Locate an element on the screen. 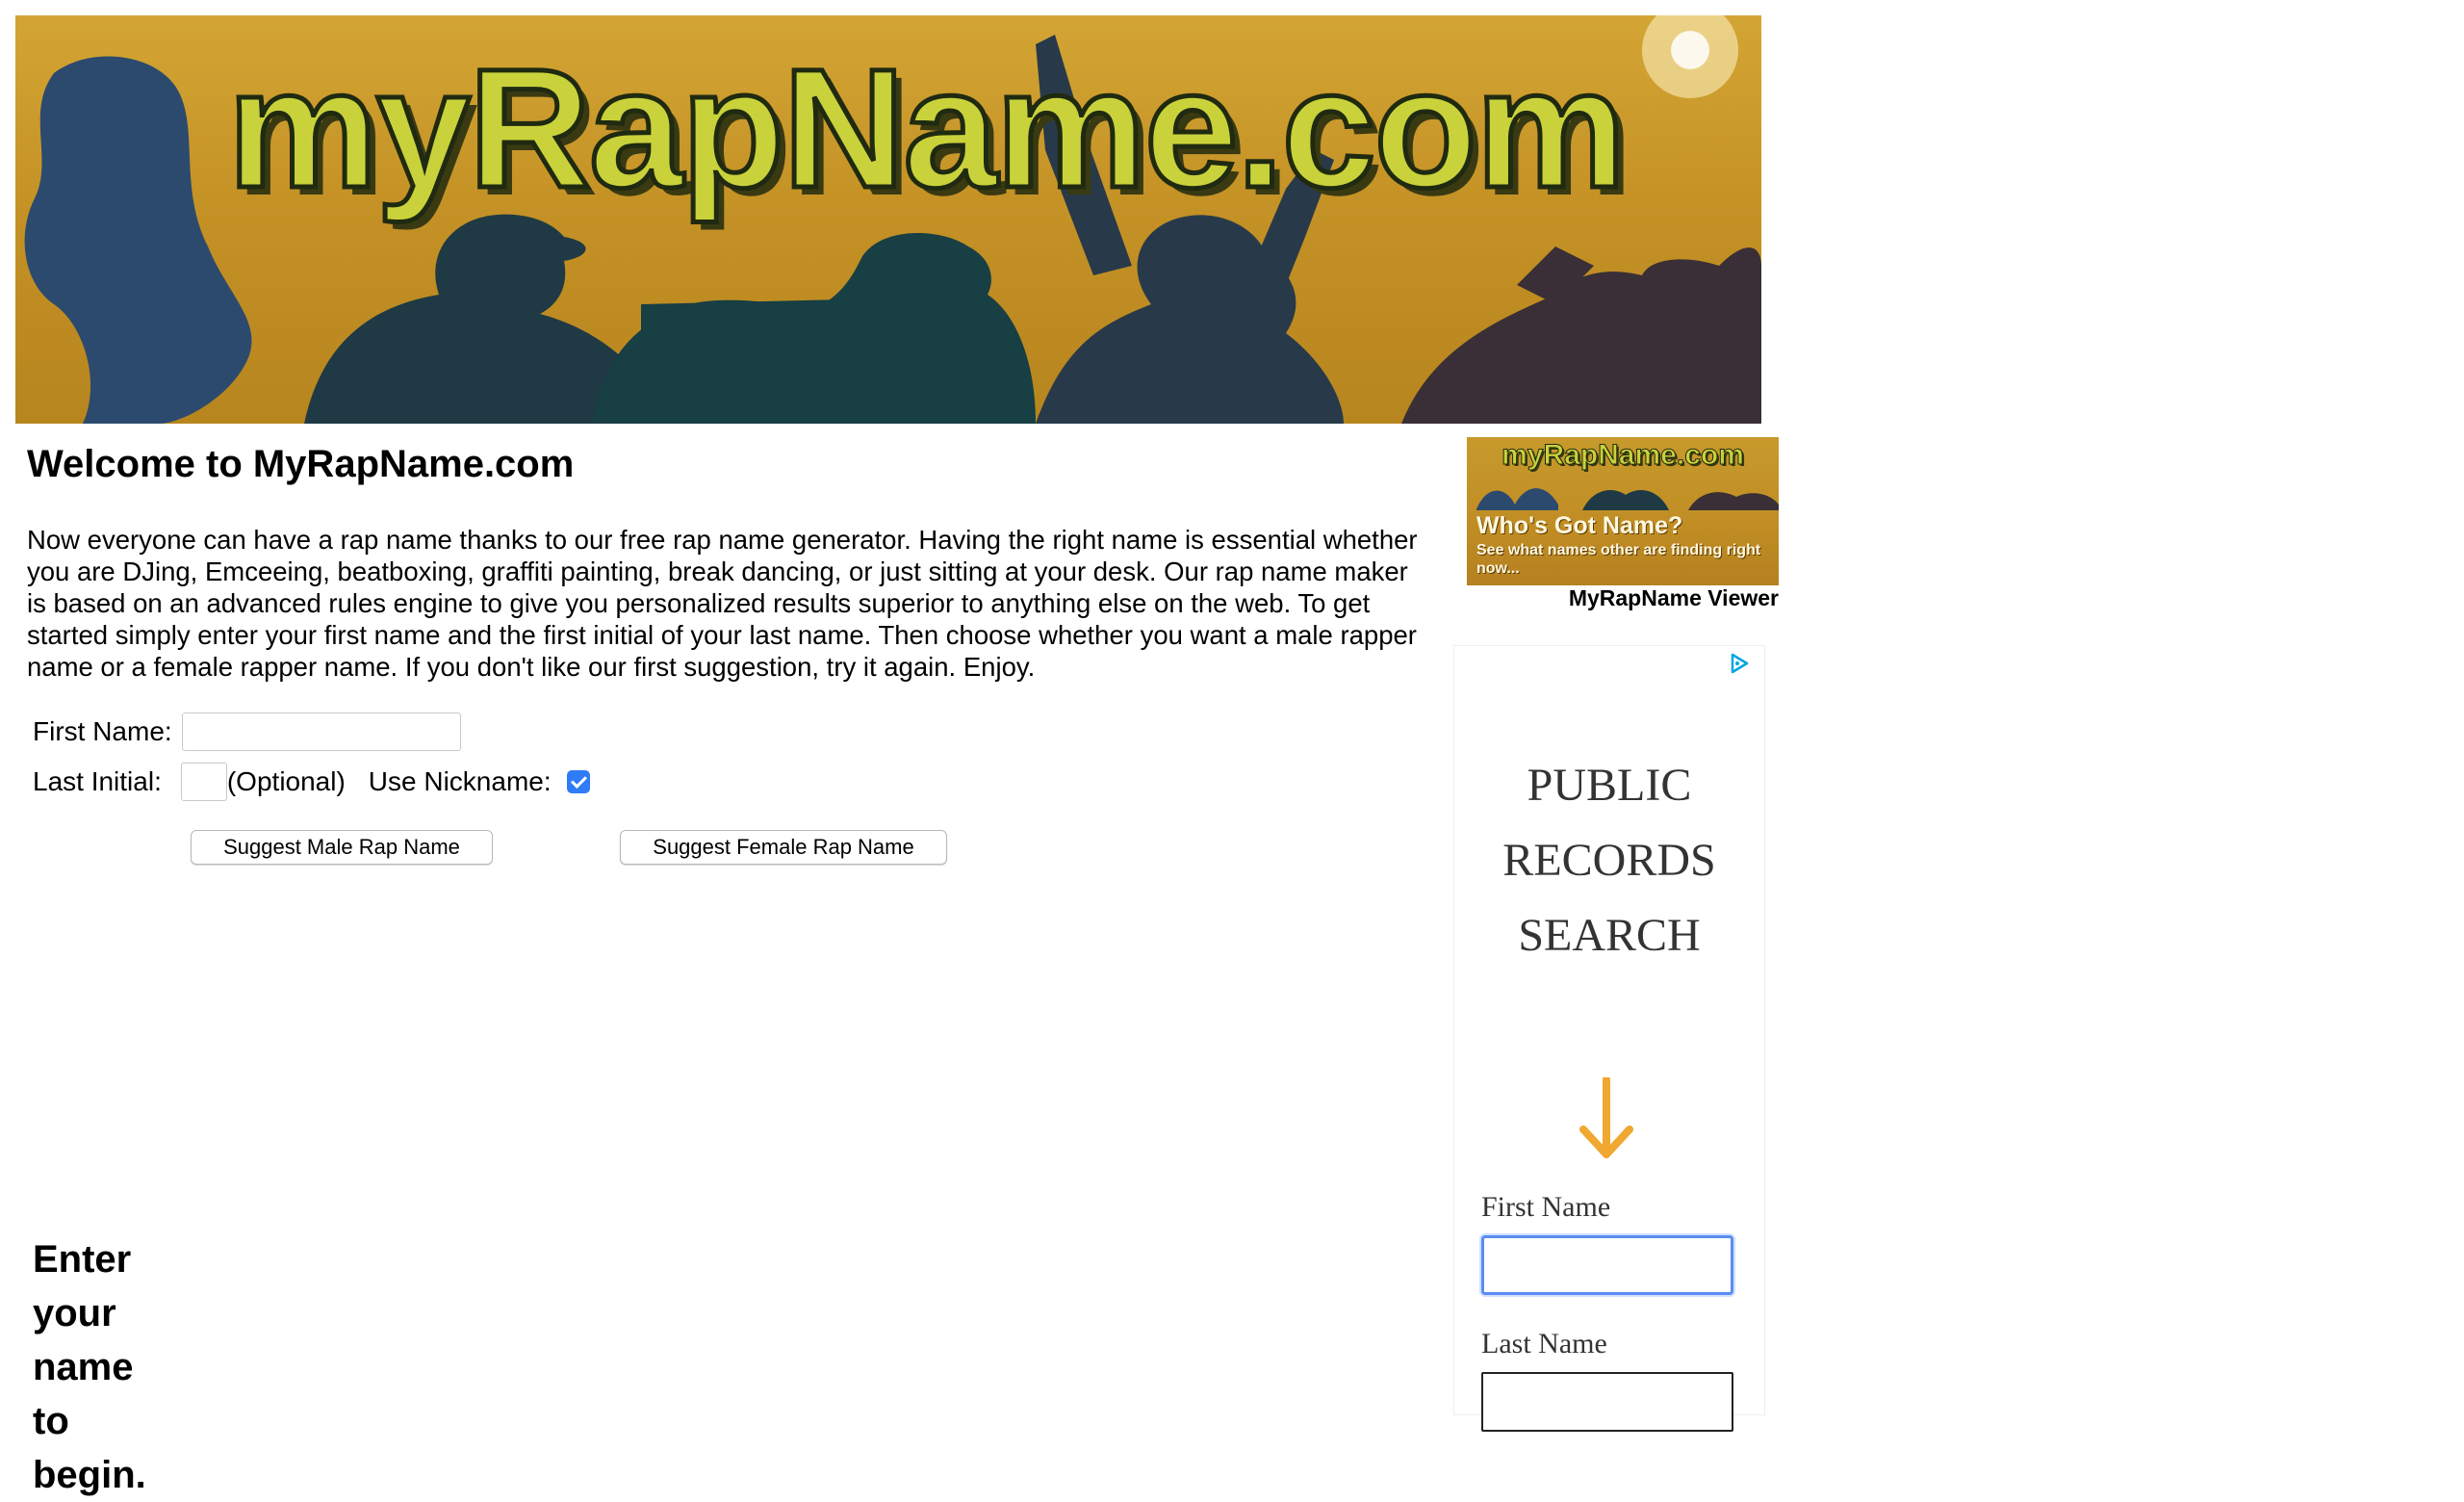 The height and width of the screenshot is (1502, 2464). ad-headline: PUBLIC RECORDS SEARCH is located at coordinates (1609, 861).